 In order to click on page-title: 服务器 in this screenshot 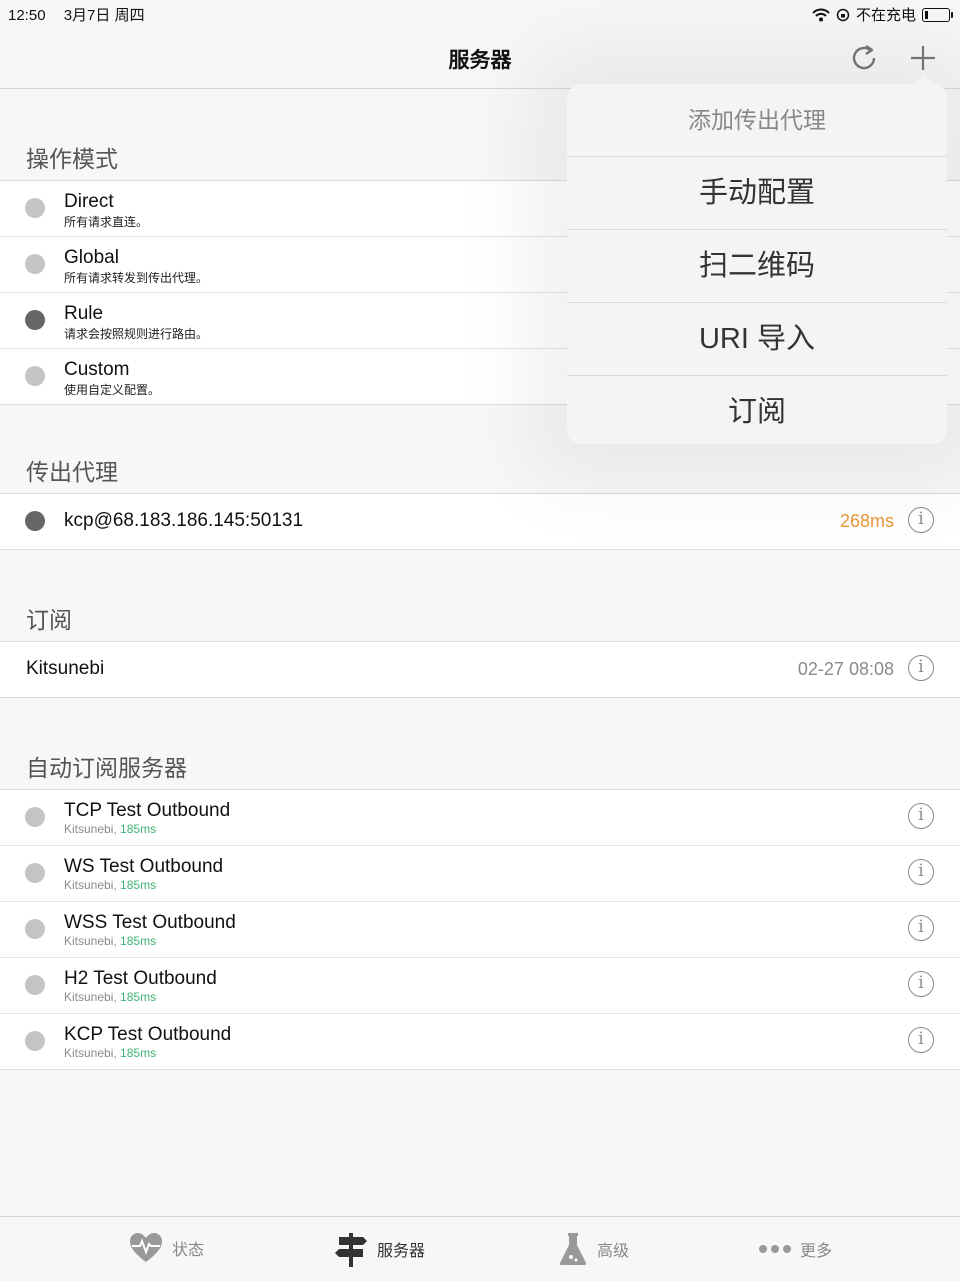, I will do `click(480, 60)`.